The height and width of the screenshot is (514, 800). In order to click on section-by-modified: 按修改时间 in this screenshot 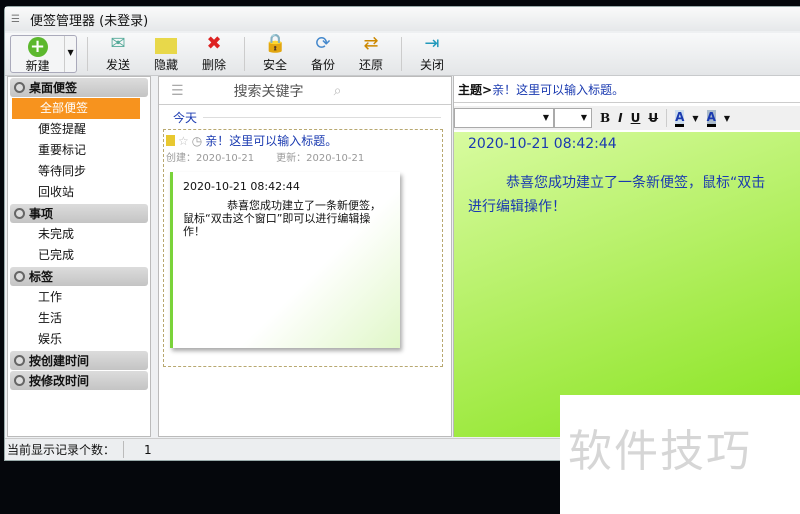, I will do `click(79, 380)`.